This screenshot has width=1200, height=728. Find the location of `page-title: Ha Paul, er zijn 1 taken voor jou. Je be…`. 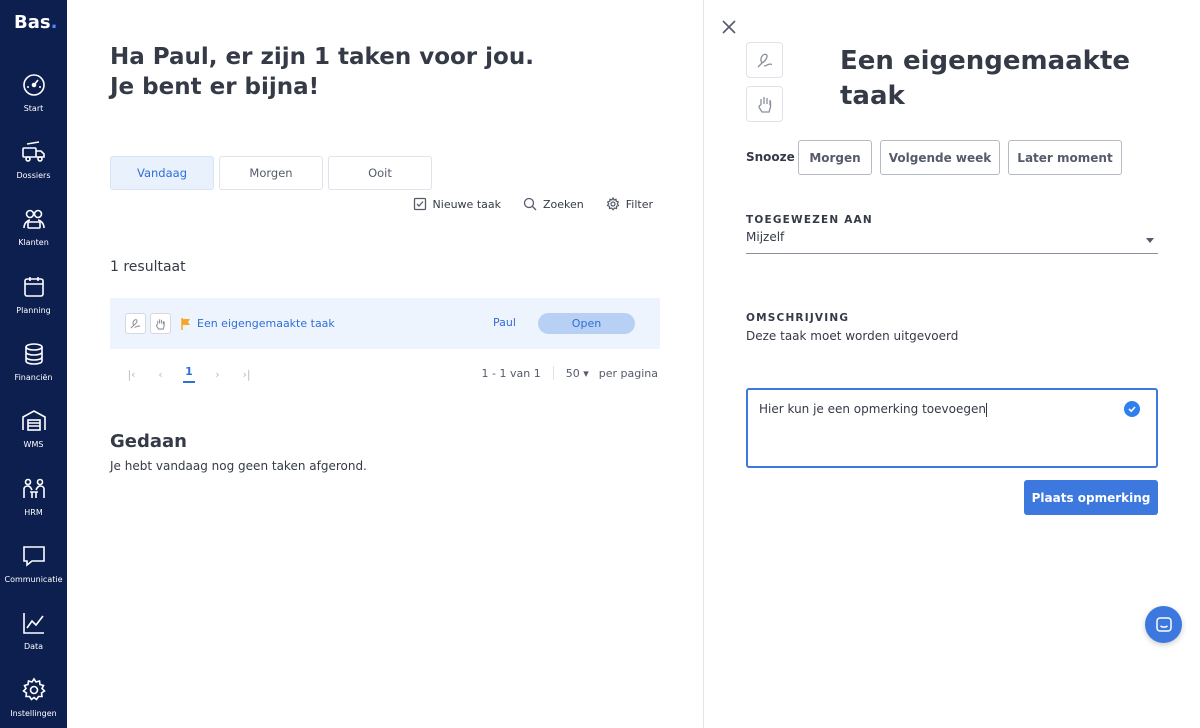

page-title: Ha Paul, er zijn 1 taken voor jou. Je be… is located at coordinates (322, 72).